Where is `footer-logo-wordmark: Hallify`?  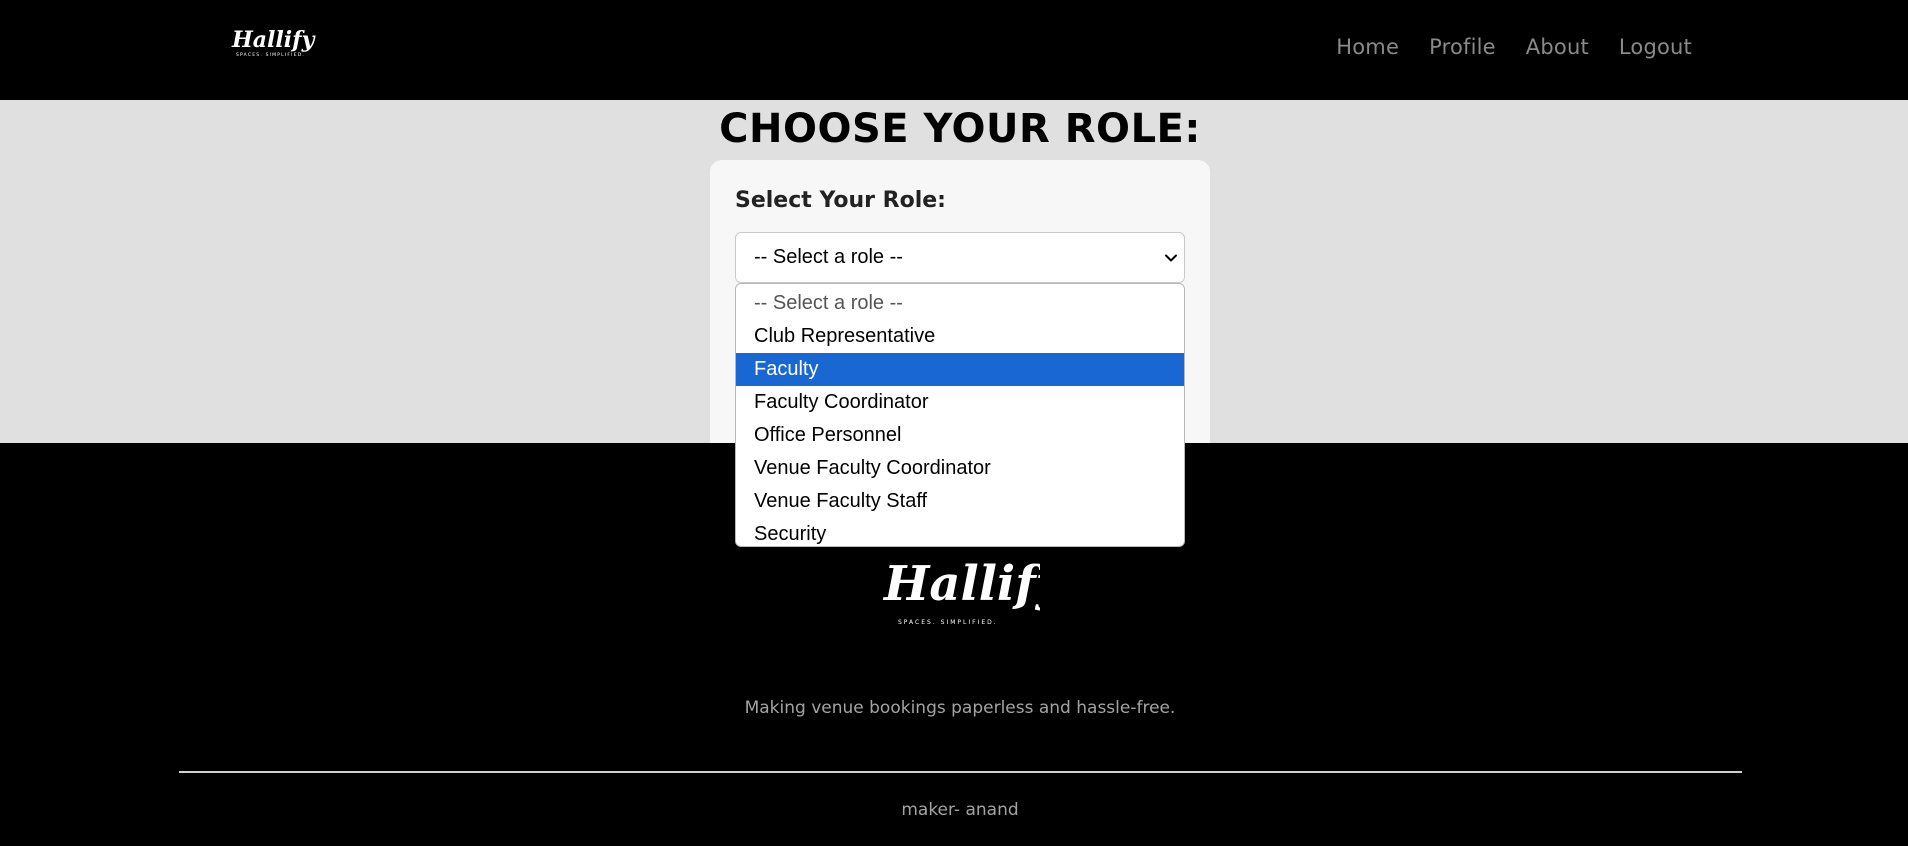 footer-logo-wordmark: Hallify is located at coordinates (961, 584).